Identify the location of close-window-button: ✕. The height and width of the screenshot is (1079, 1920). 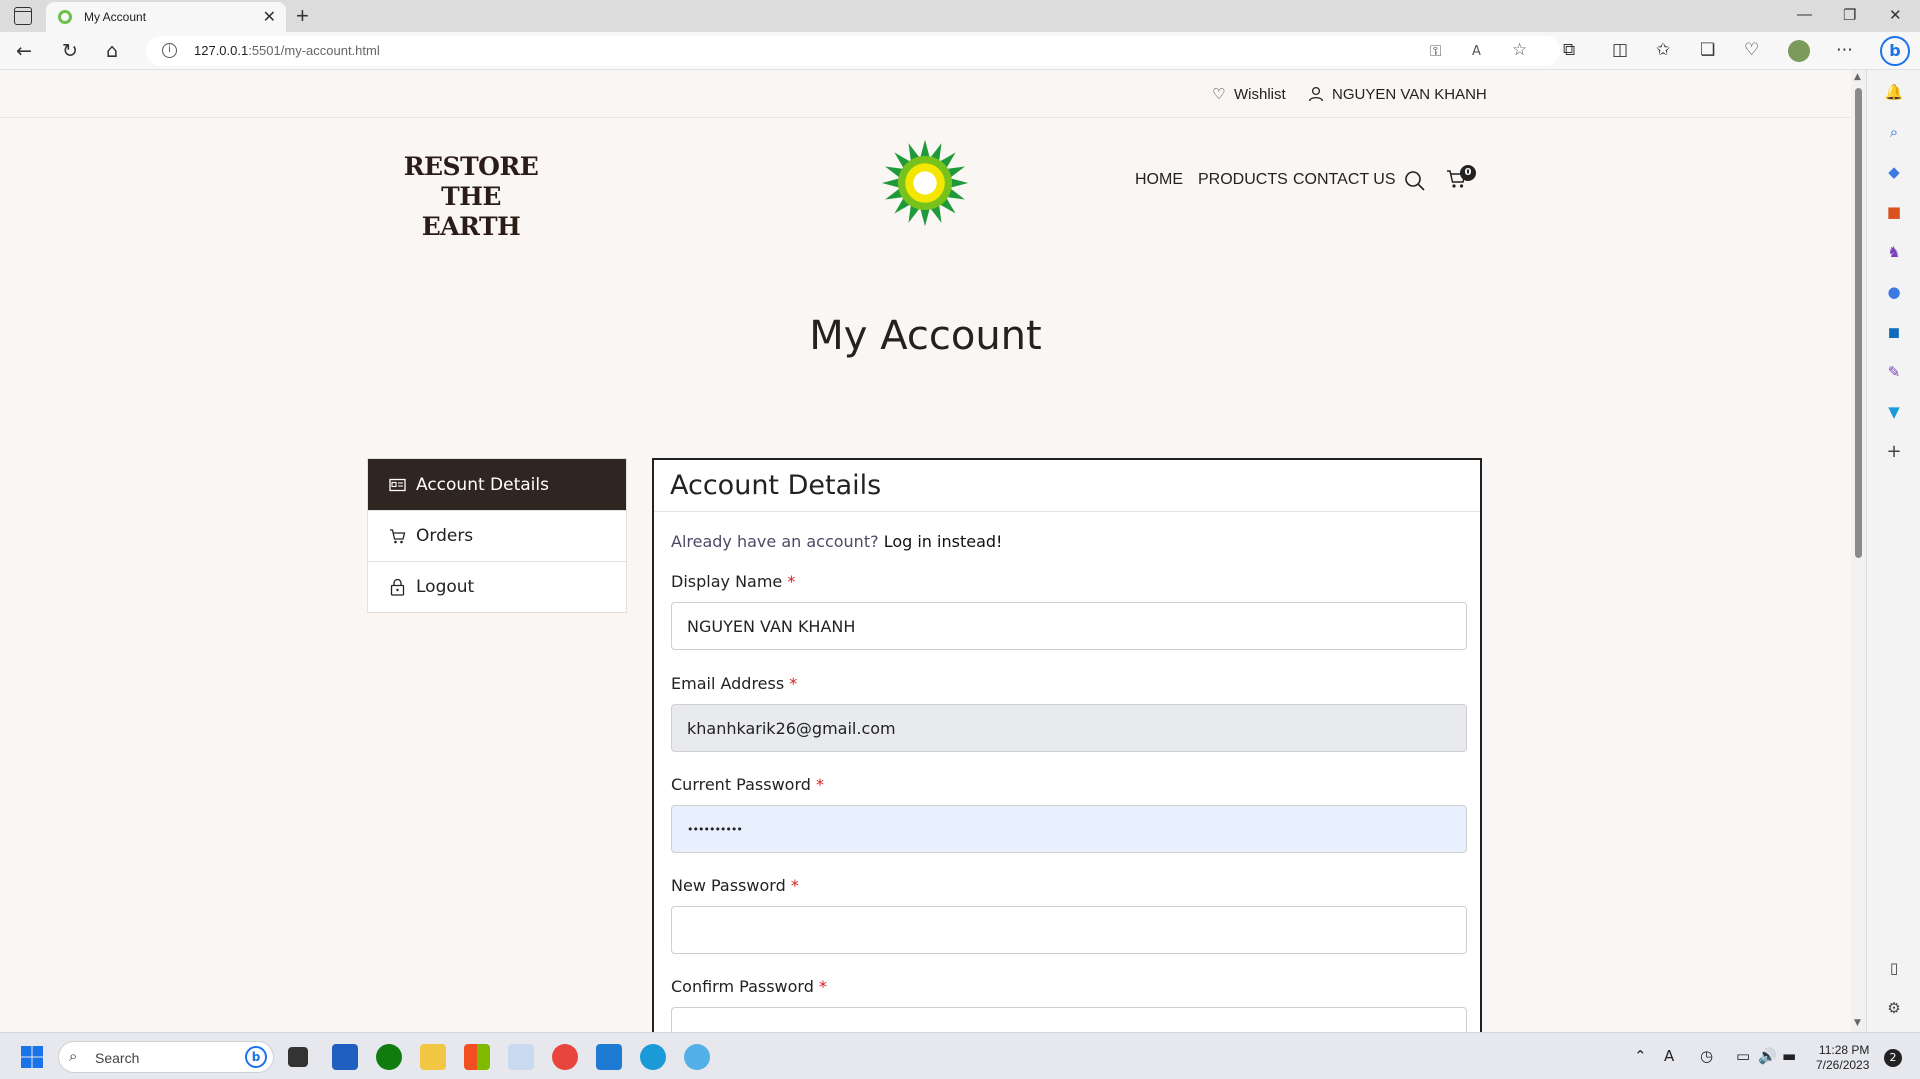
(1895, 15).